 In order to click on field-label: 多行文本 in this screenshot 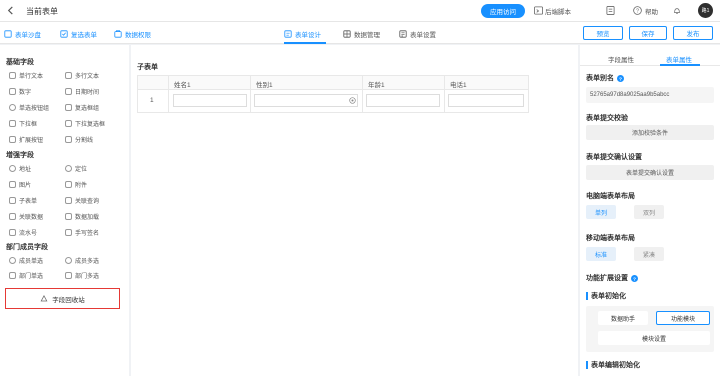, I will do `click(87, 77)`.